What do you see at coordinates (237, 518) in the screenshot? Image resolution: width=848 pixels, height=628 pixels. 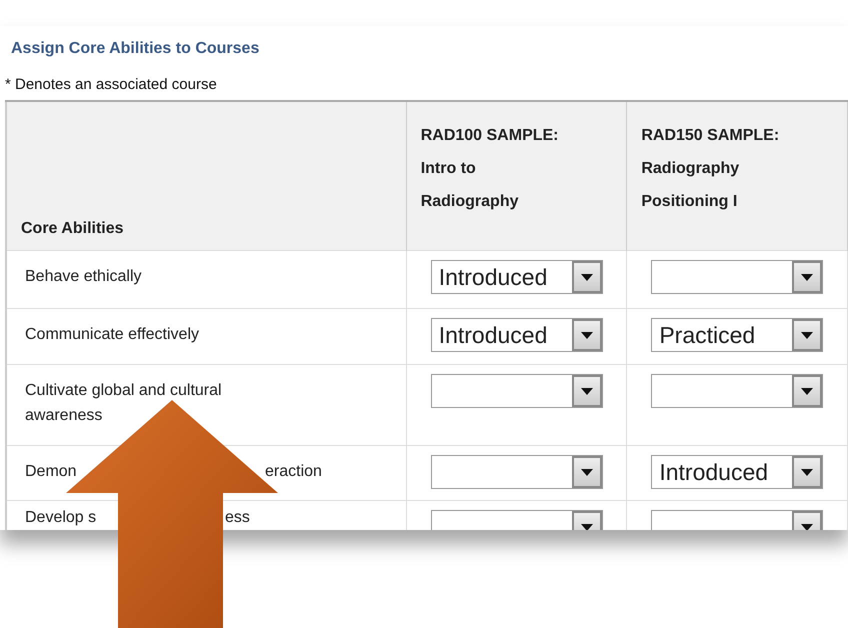 I see `ability-label: ess` at bounding box center [237, 518].